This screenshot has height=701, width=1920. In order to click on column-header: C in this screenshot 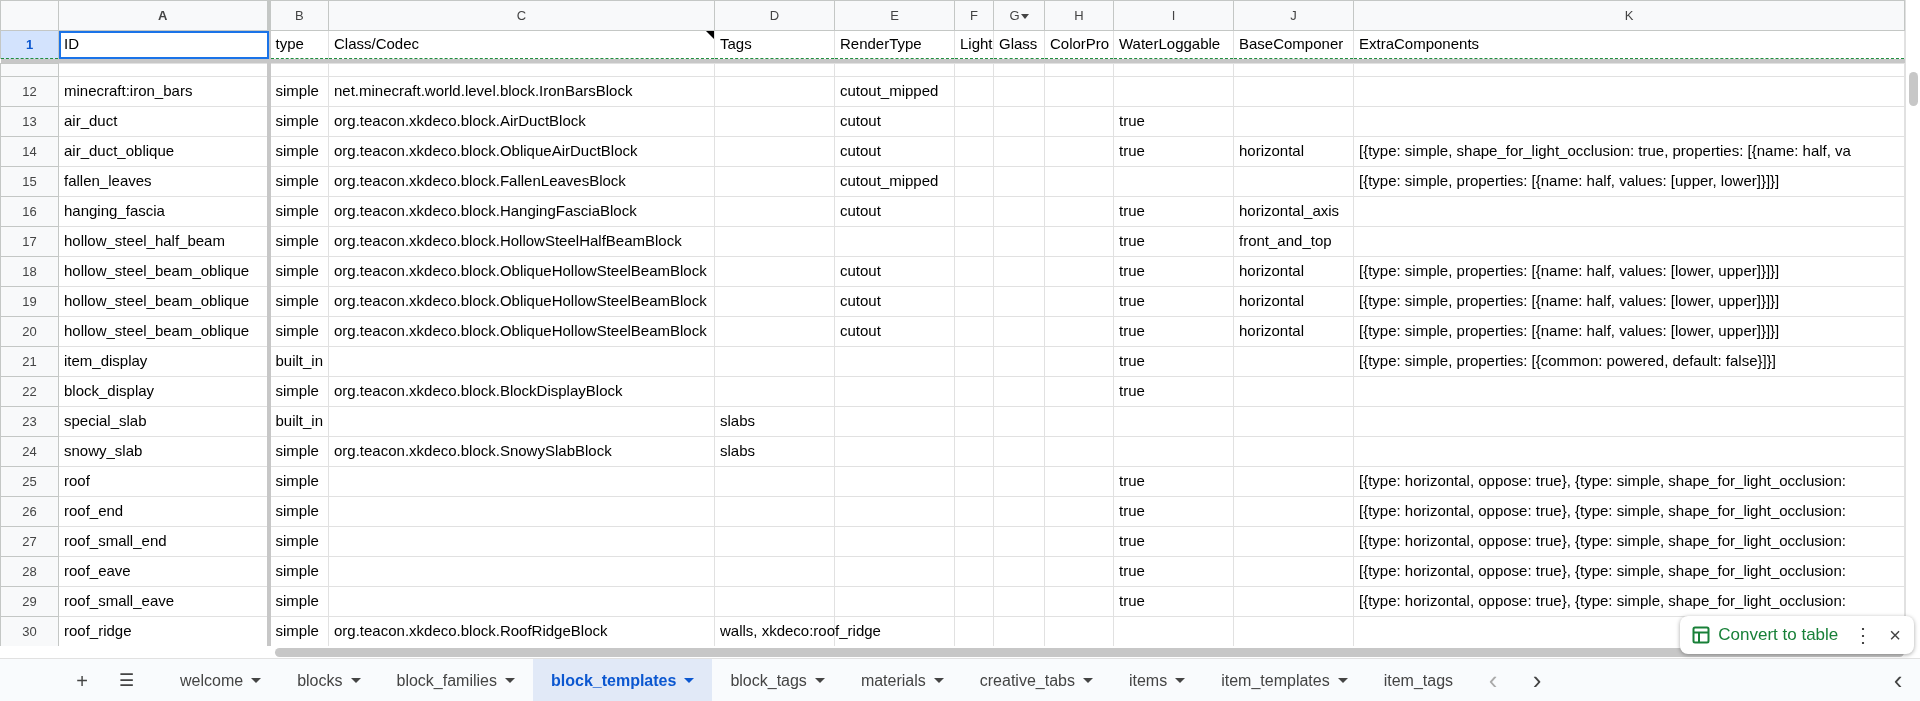, I will do `click(521, 15)`.